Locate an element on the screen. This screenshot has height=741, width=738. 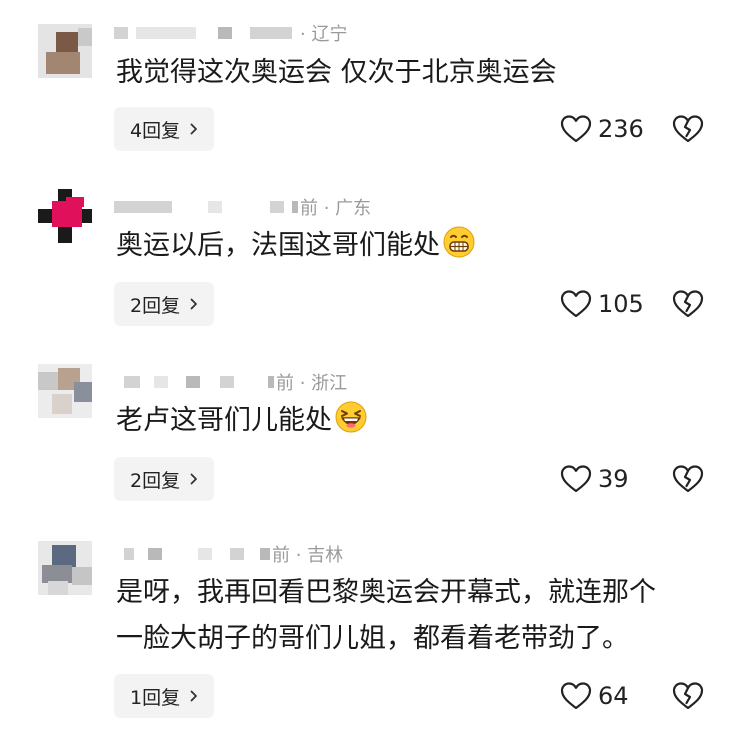
comment-meta: · 辽宁 is located at coordinates (231, 32).